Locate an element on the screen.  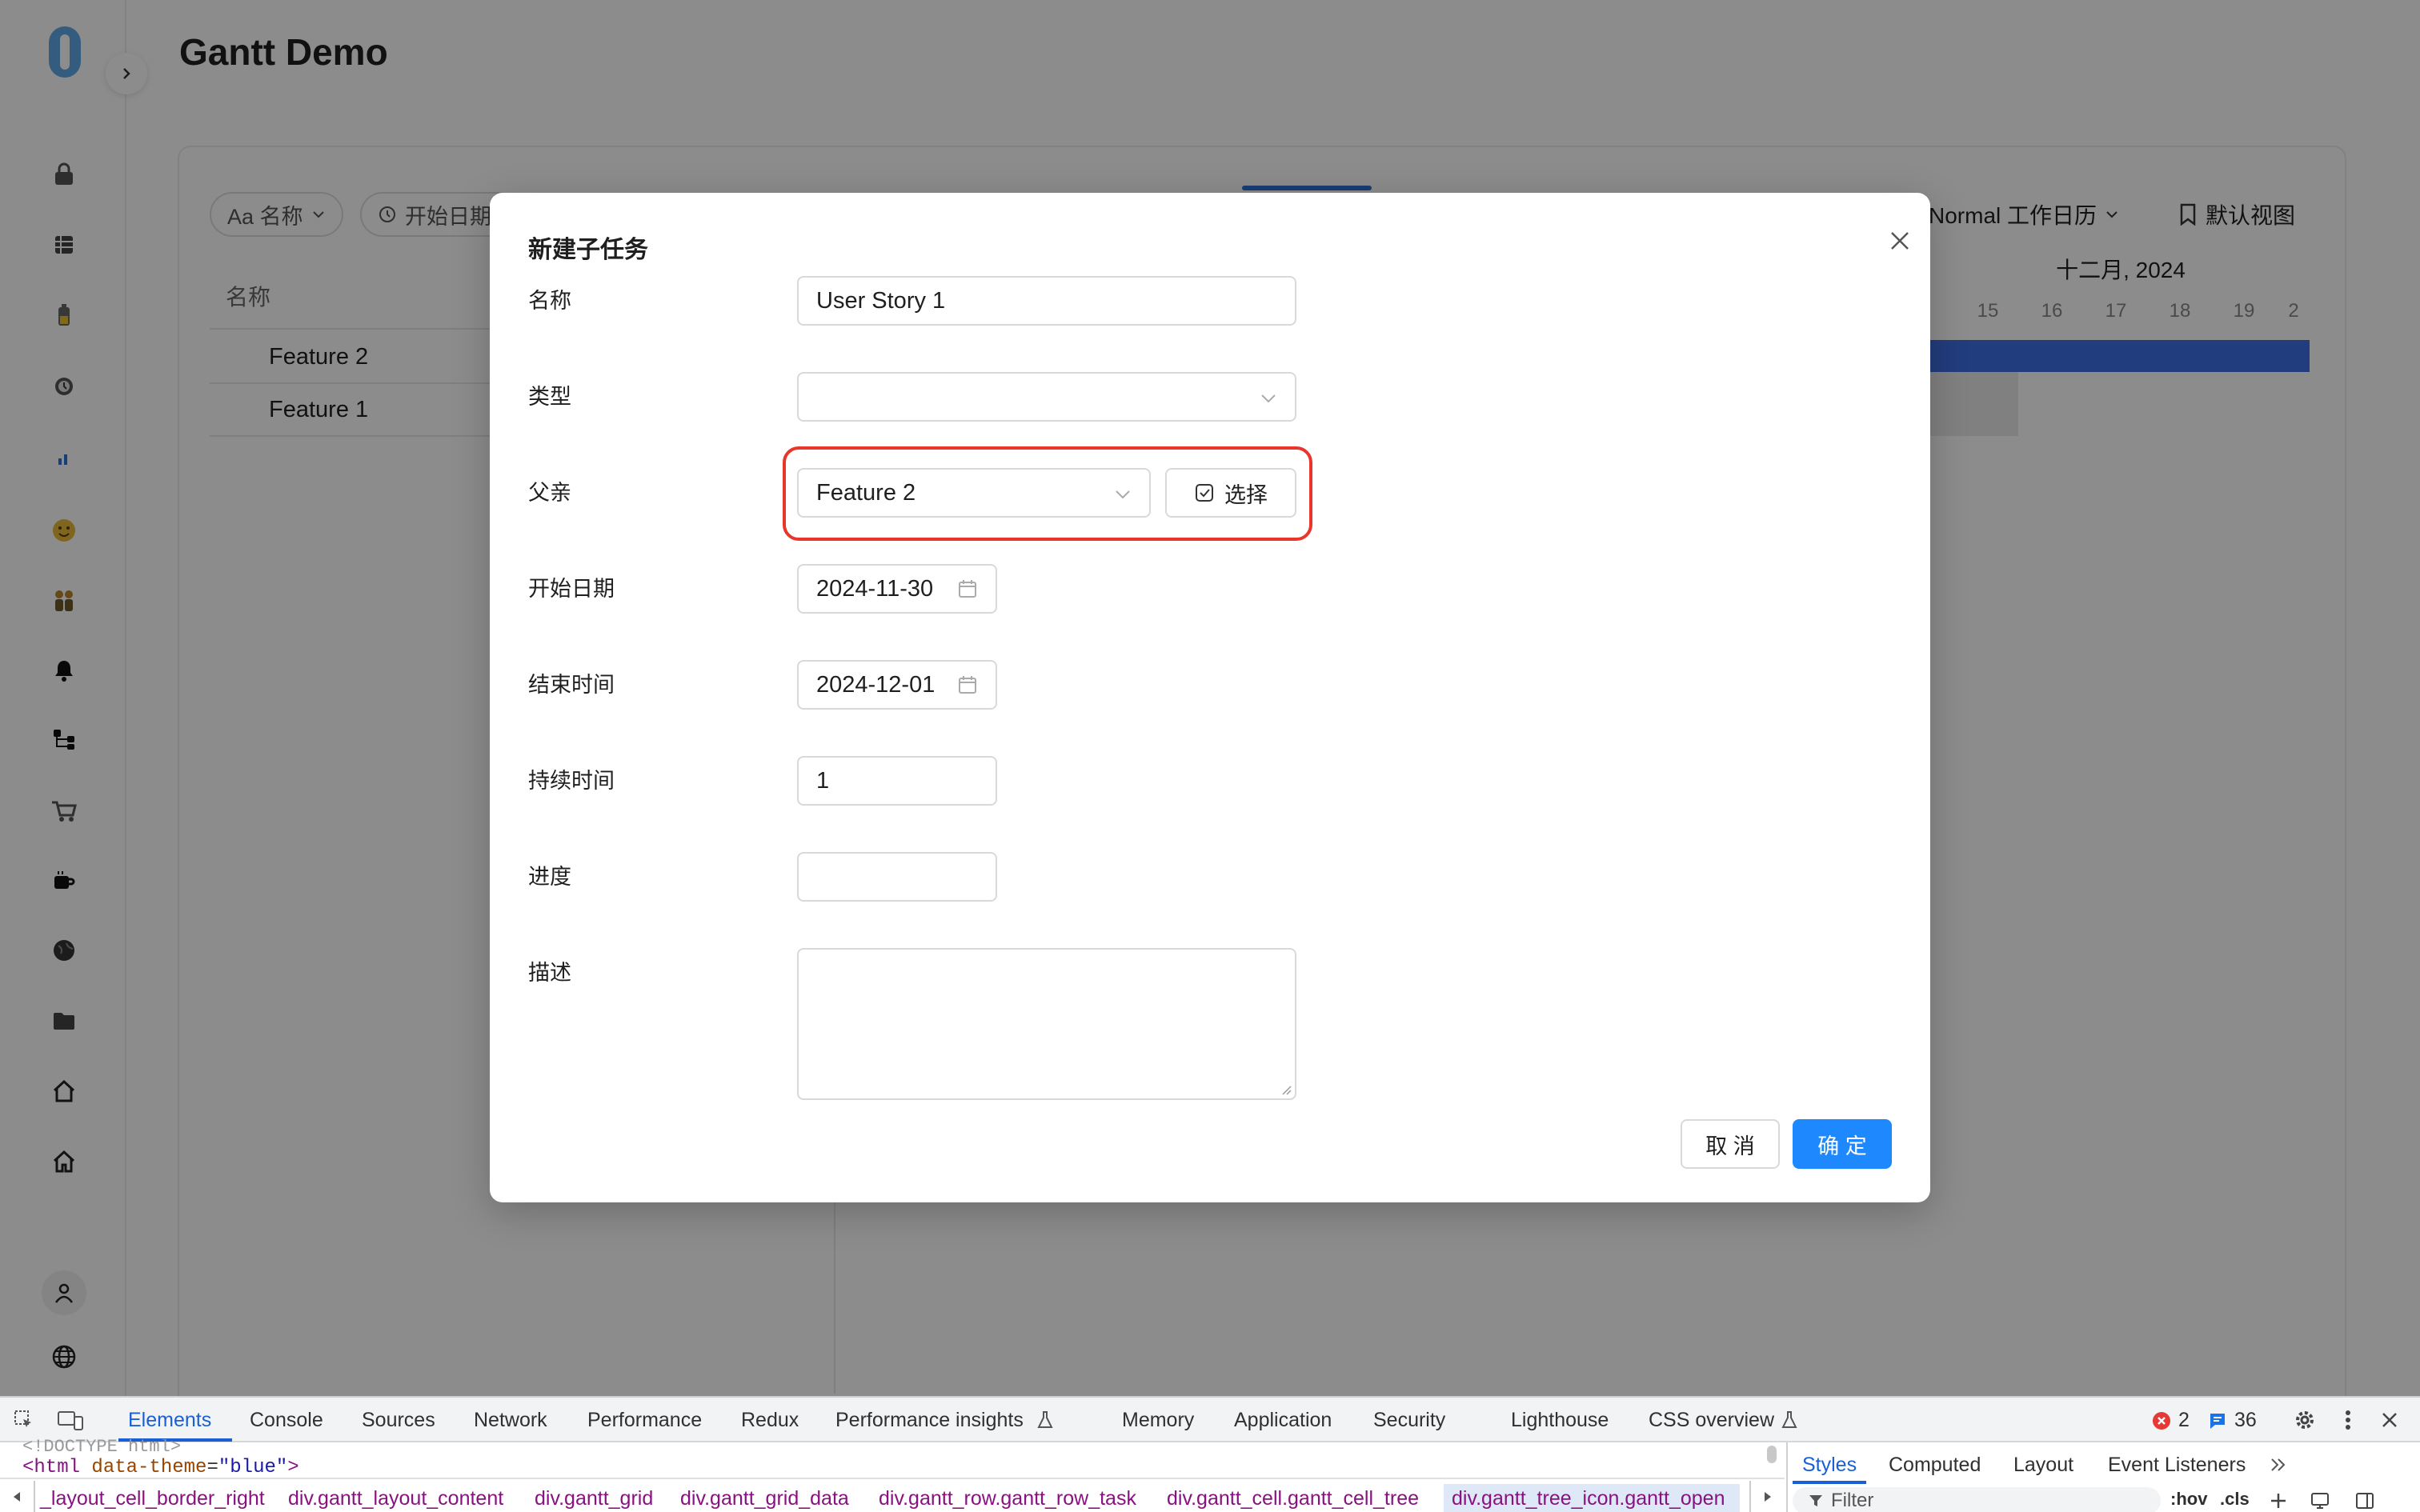
devtools-tab-console: Console is located at coordinates (286, 1420).